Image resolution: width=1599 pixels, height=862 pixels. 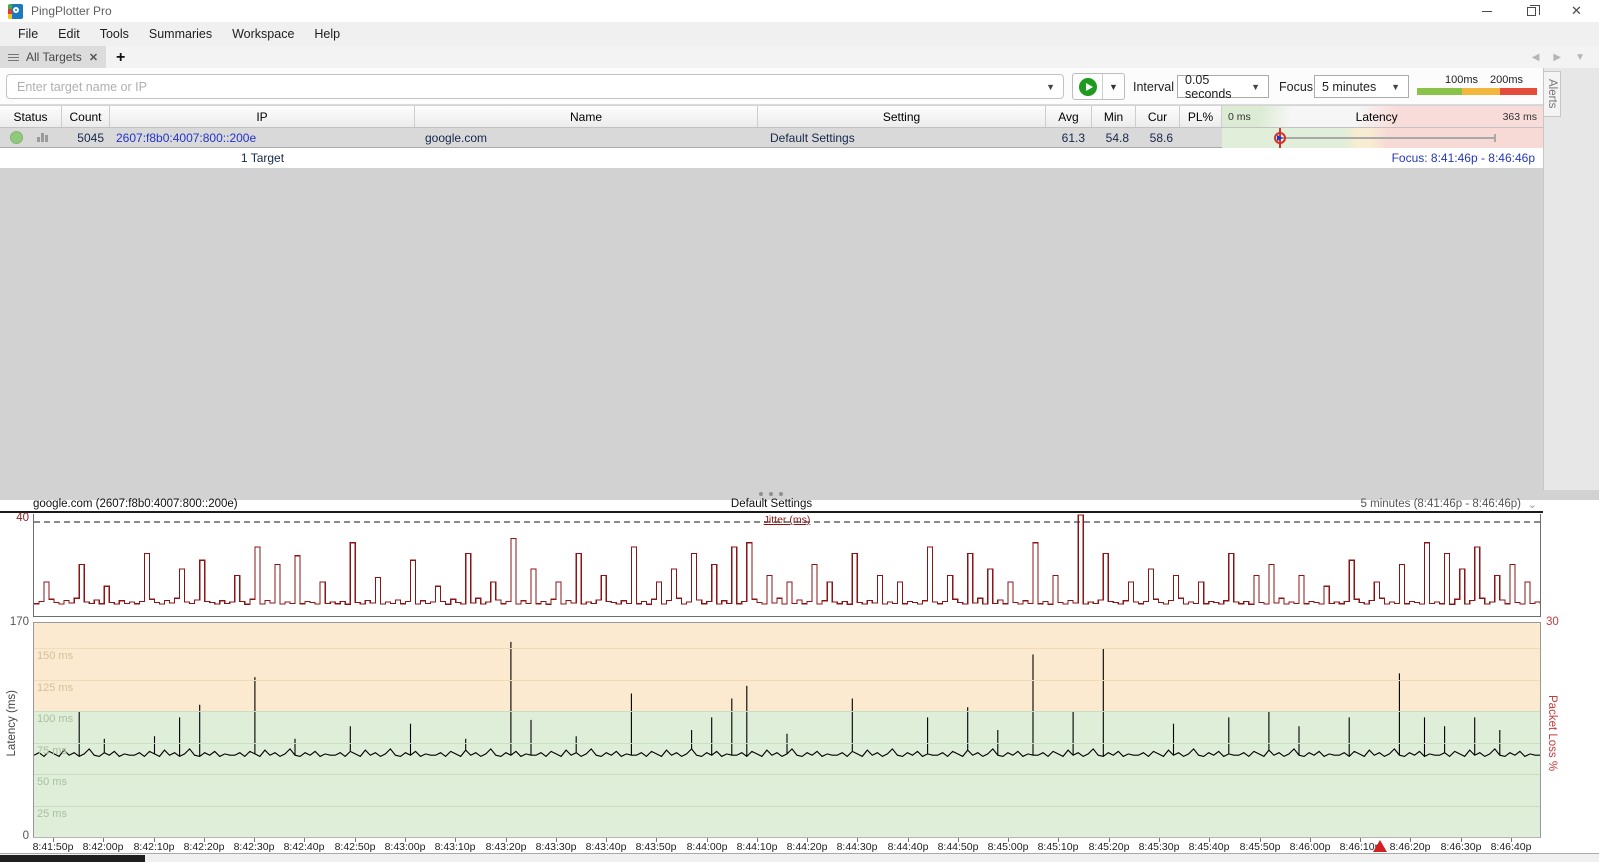 I want to click on latency-axis-title: Latency (ms), so click(x=12, y=723).